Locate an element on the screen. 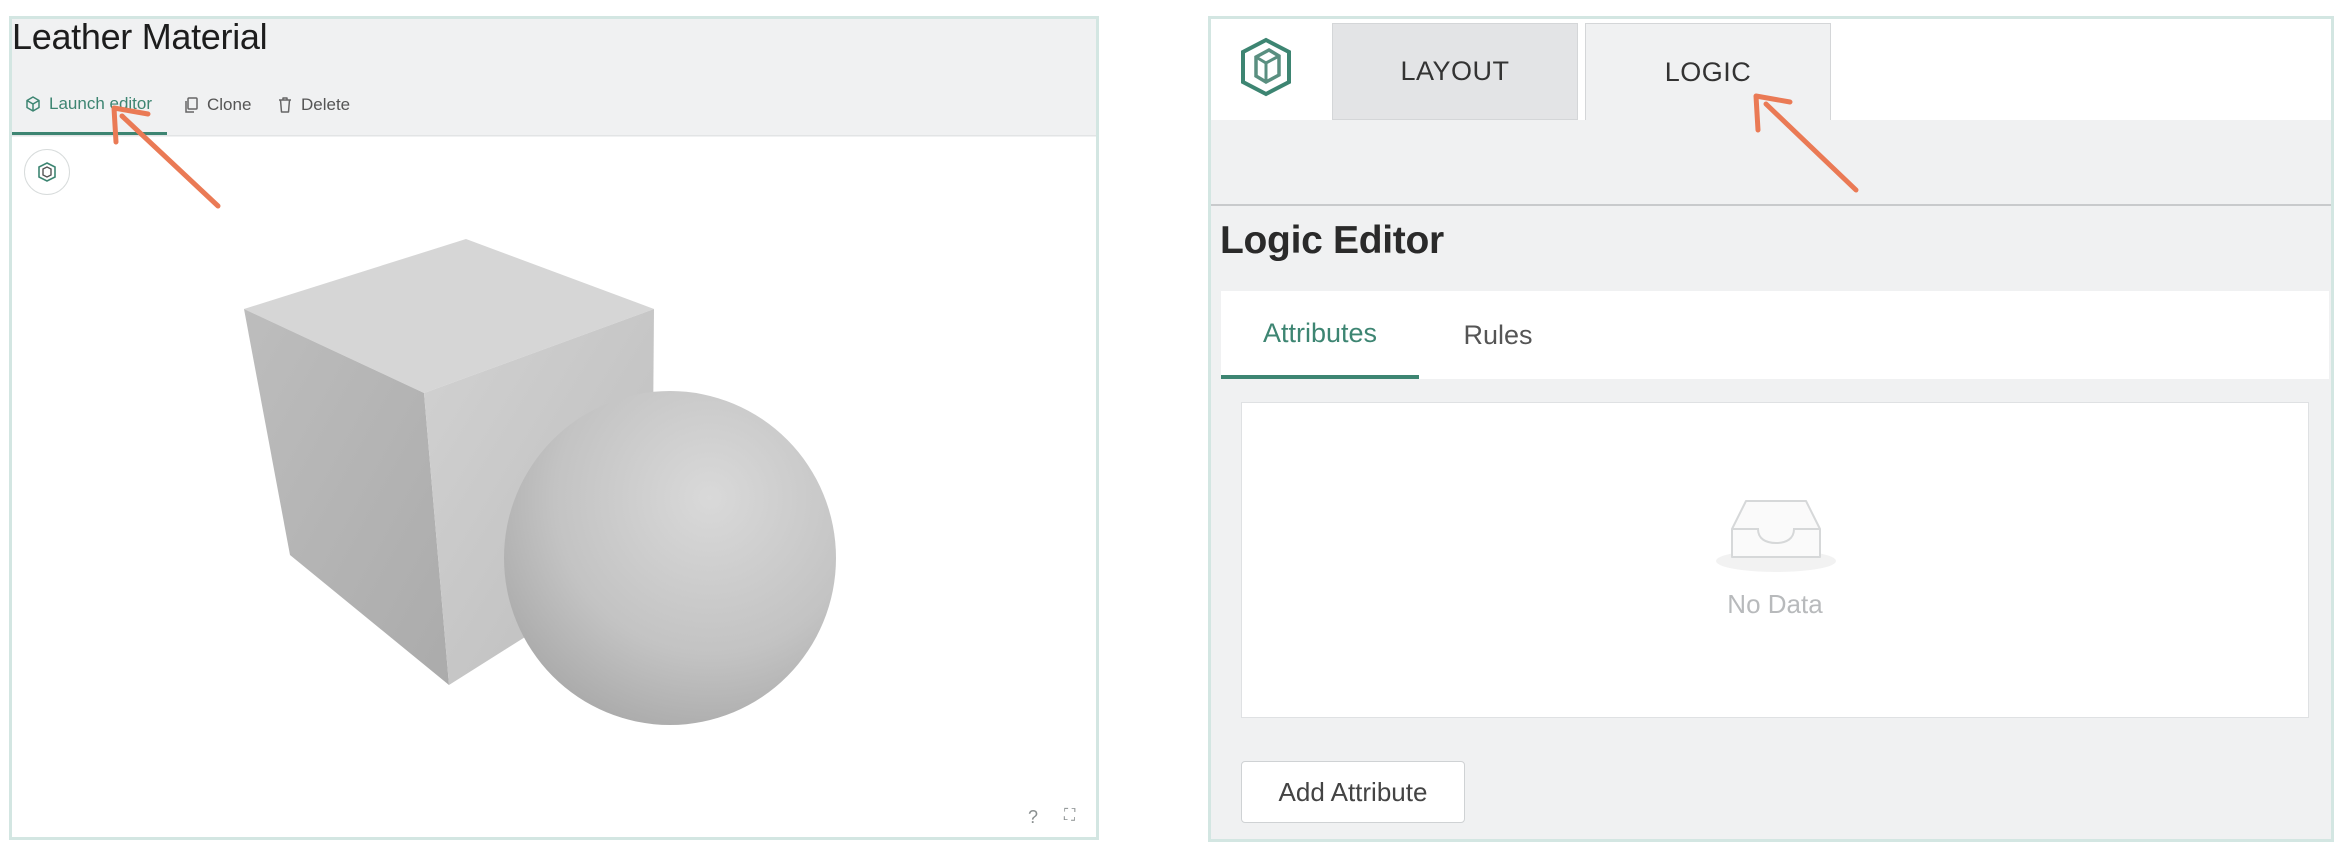  inbox-icon is located at coordinates (1776, 536).